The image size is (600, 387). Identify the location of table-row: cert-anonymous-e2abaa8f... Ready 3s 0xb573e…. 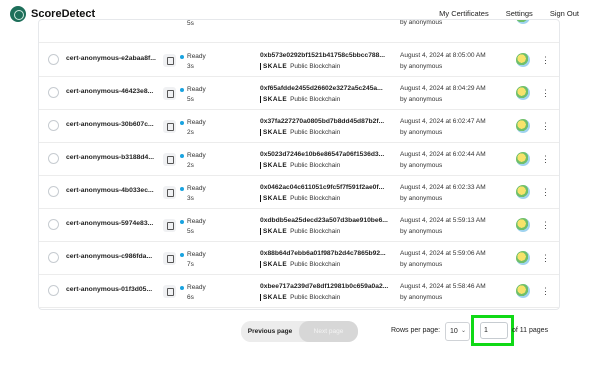
(299, 60).